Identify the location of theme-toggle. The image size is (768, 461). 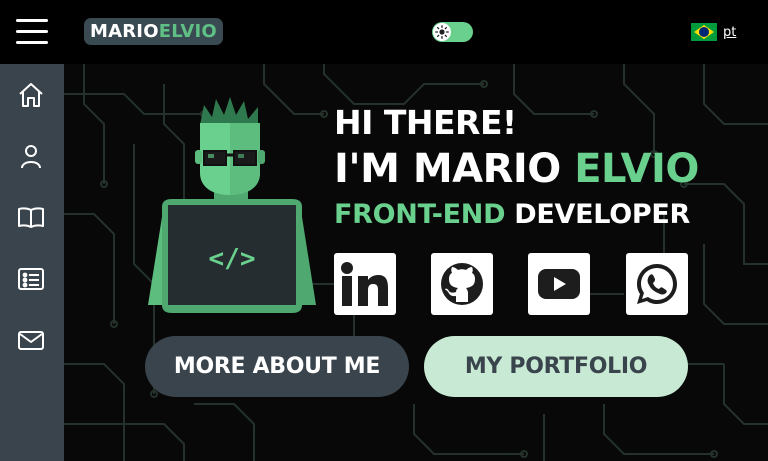
(452, 32).